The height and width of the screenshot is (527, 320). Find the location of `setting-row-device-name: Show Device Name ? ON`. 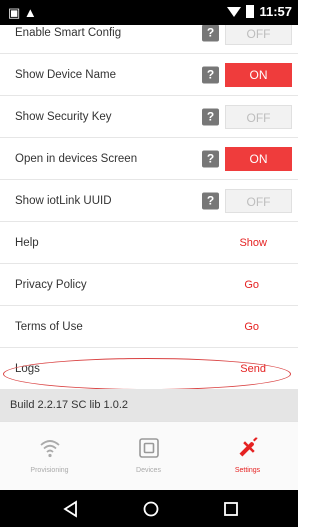

setting-row-device-name: Show Device Name ? ON is located at coordinates (149, 75).